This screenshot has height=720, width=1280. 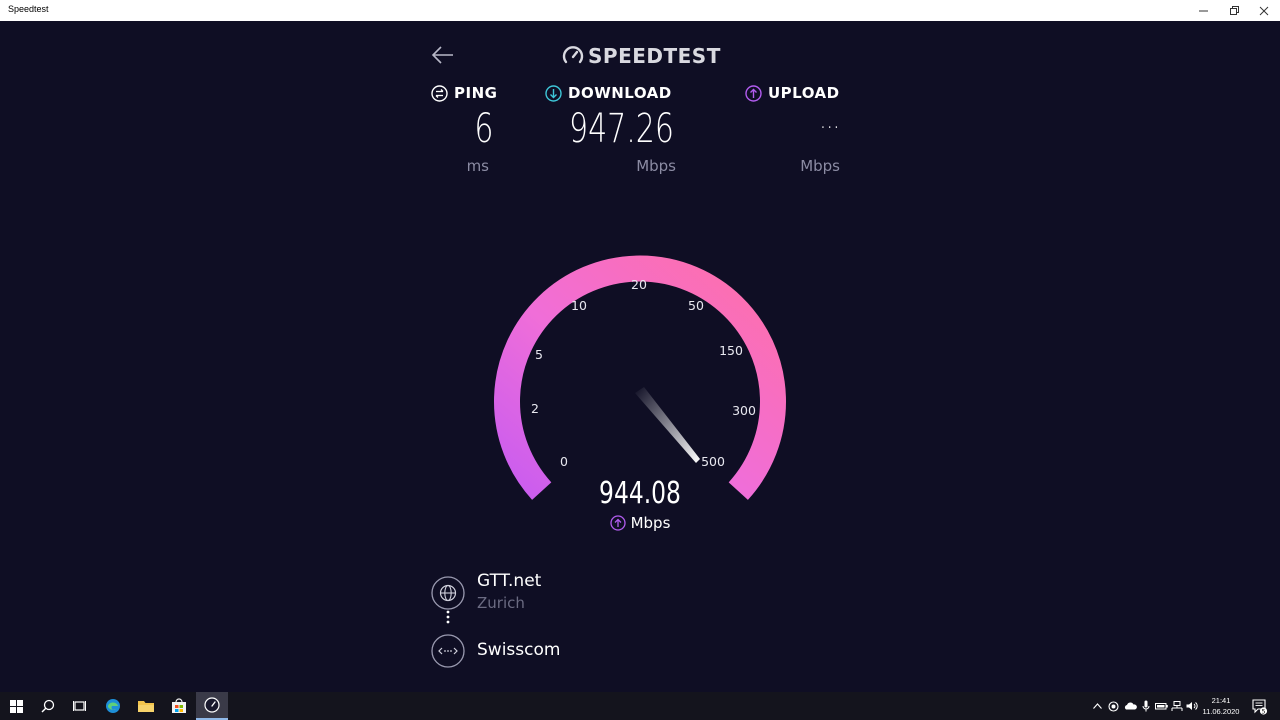 I want to click on tray-overflow-chevron, so click(x=1097, y=706).